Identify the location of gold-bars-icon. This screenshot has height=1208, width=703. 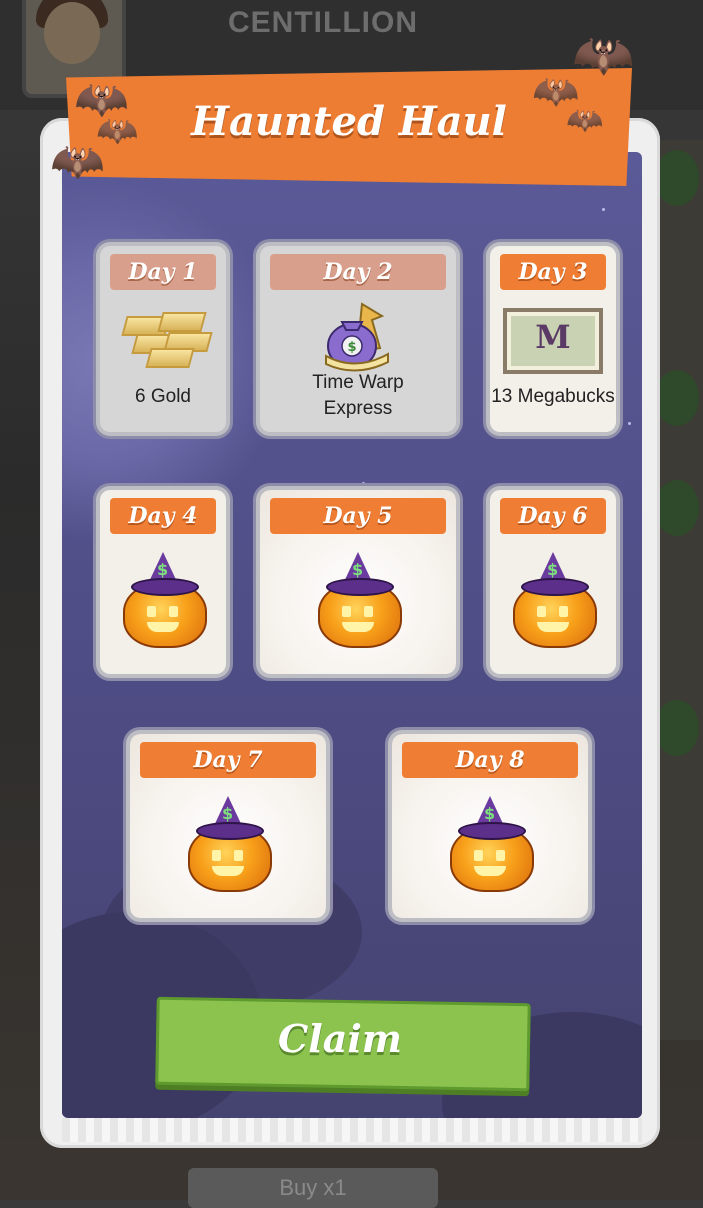
(166, 337).